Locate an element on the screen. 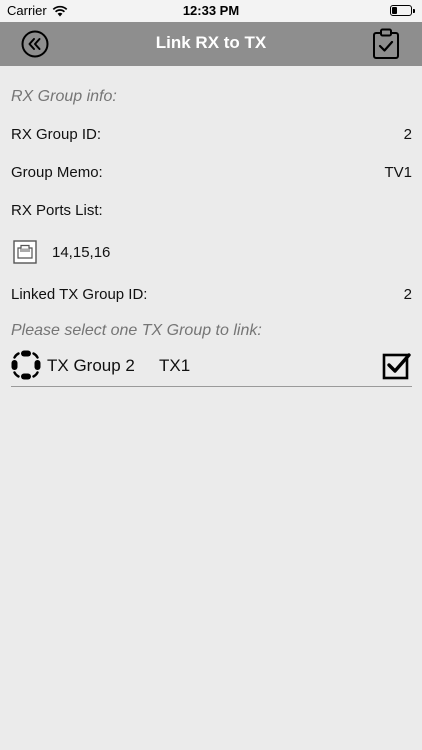  rx-group-id-row: RX Group ID: 2 is located at coordinates (211, 134).